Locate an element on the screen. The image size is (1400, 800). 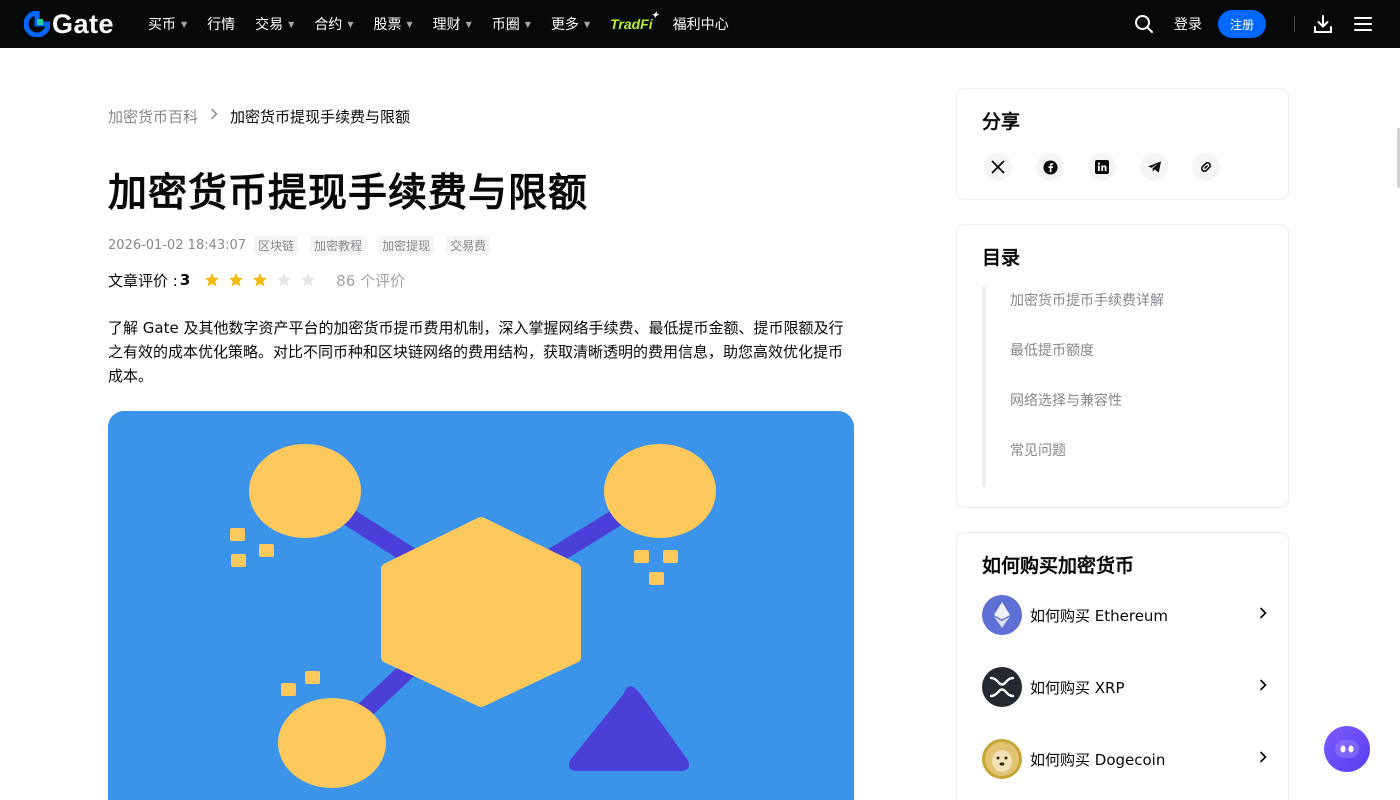
nav-divider is located at coordinates (1294, 24).